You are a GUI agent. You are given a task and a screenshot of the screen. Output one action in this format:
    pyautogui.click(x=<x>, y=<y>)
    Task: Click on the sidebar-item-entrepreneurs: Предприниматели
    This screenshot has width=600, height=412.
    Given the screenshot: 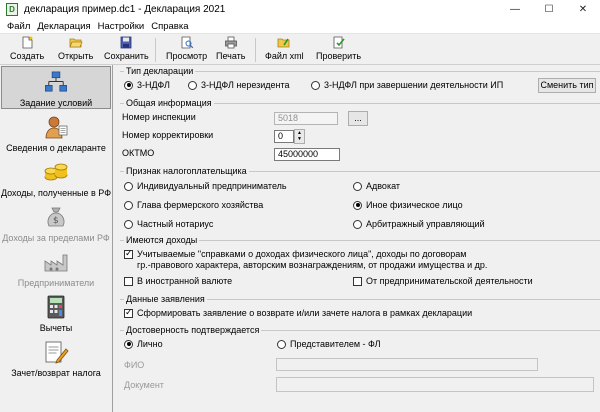 What is the action you would take?
    pyautogui.click(x=56, y=268)
    